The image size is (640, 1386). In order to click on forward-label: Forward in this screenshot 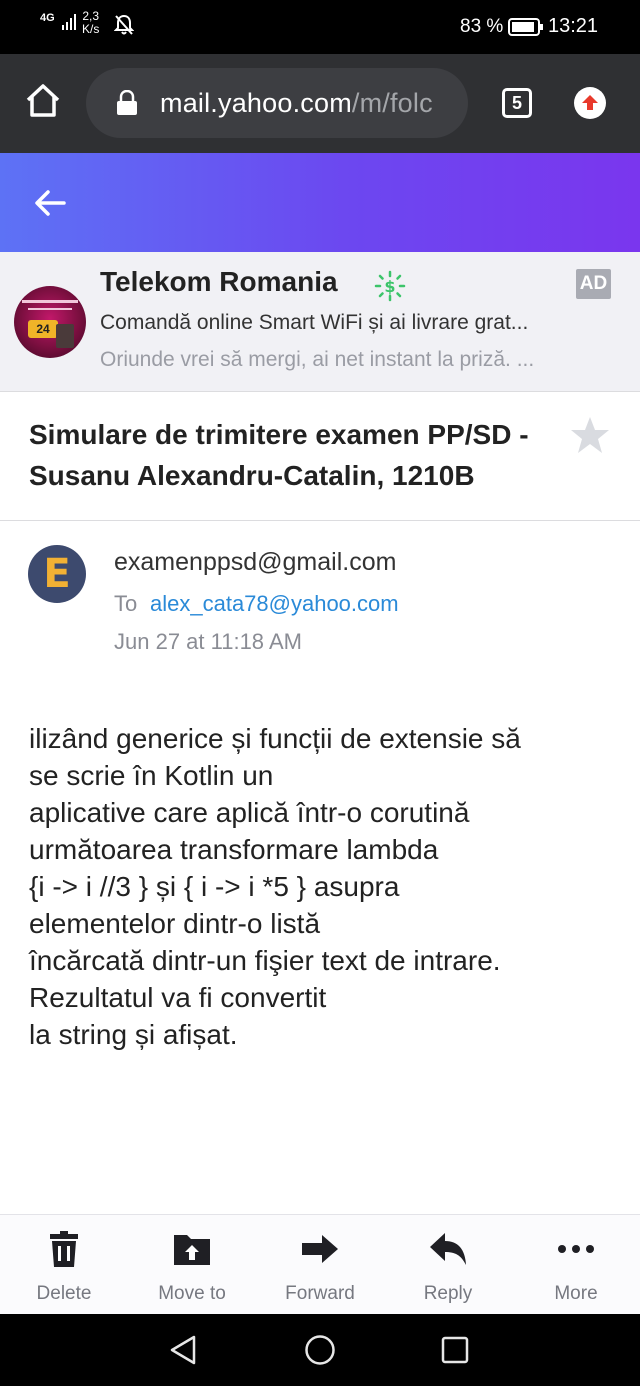, I will do `click(320, 1293)`.